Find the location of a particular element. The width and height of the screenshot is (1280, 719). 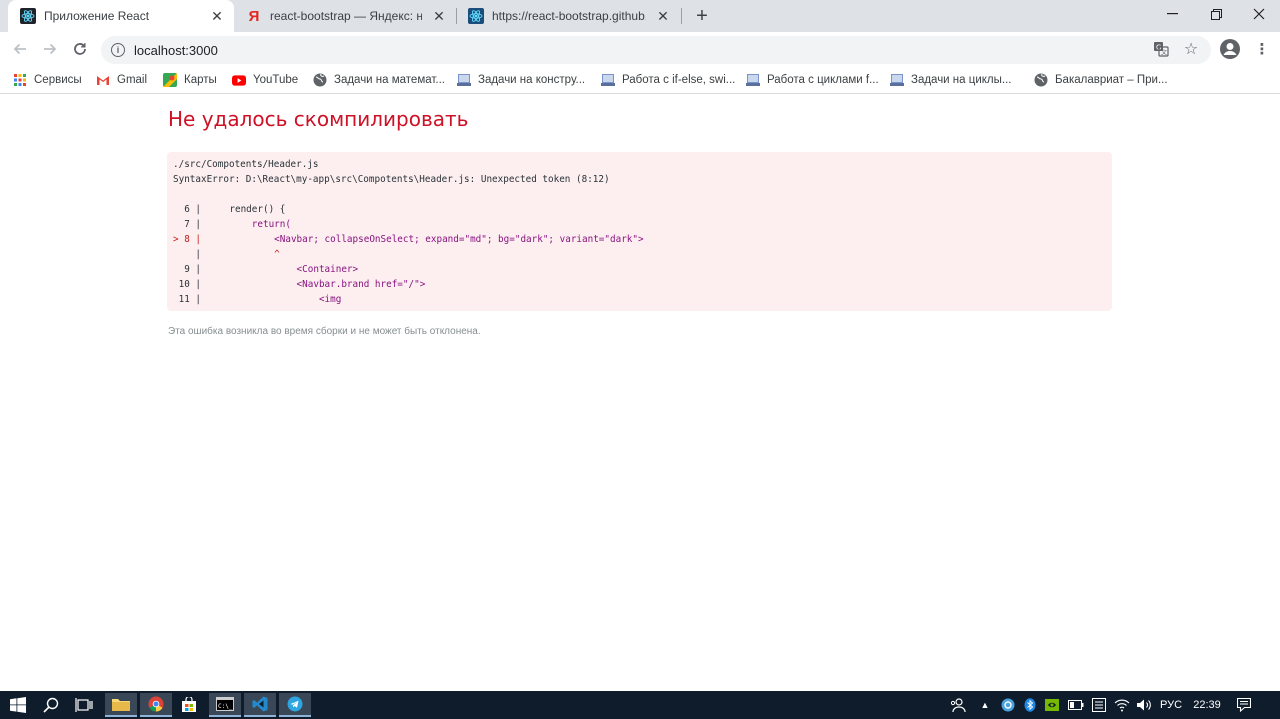

back-button is located at coordinates (20, 49).